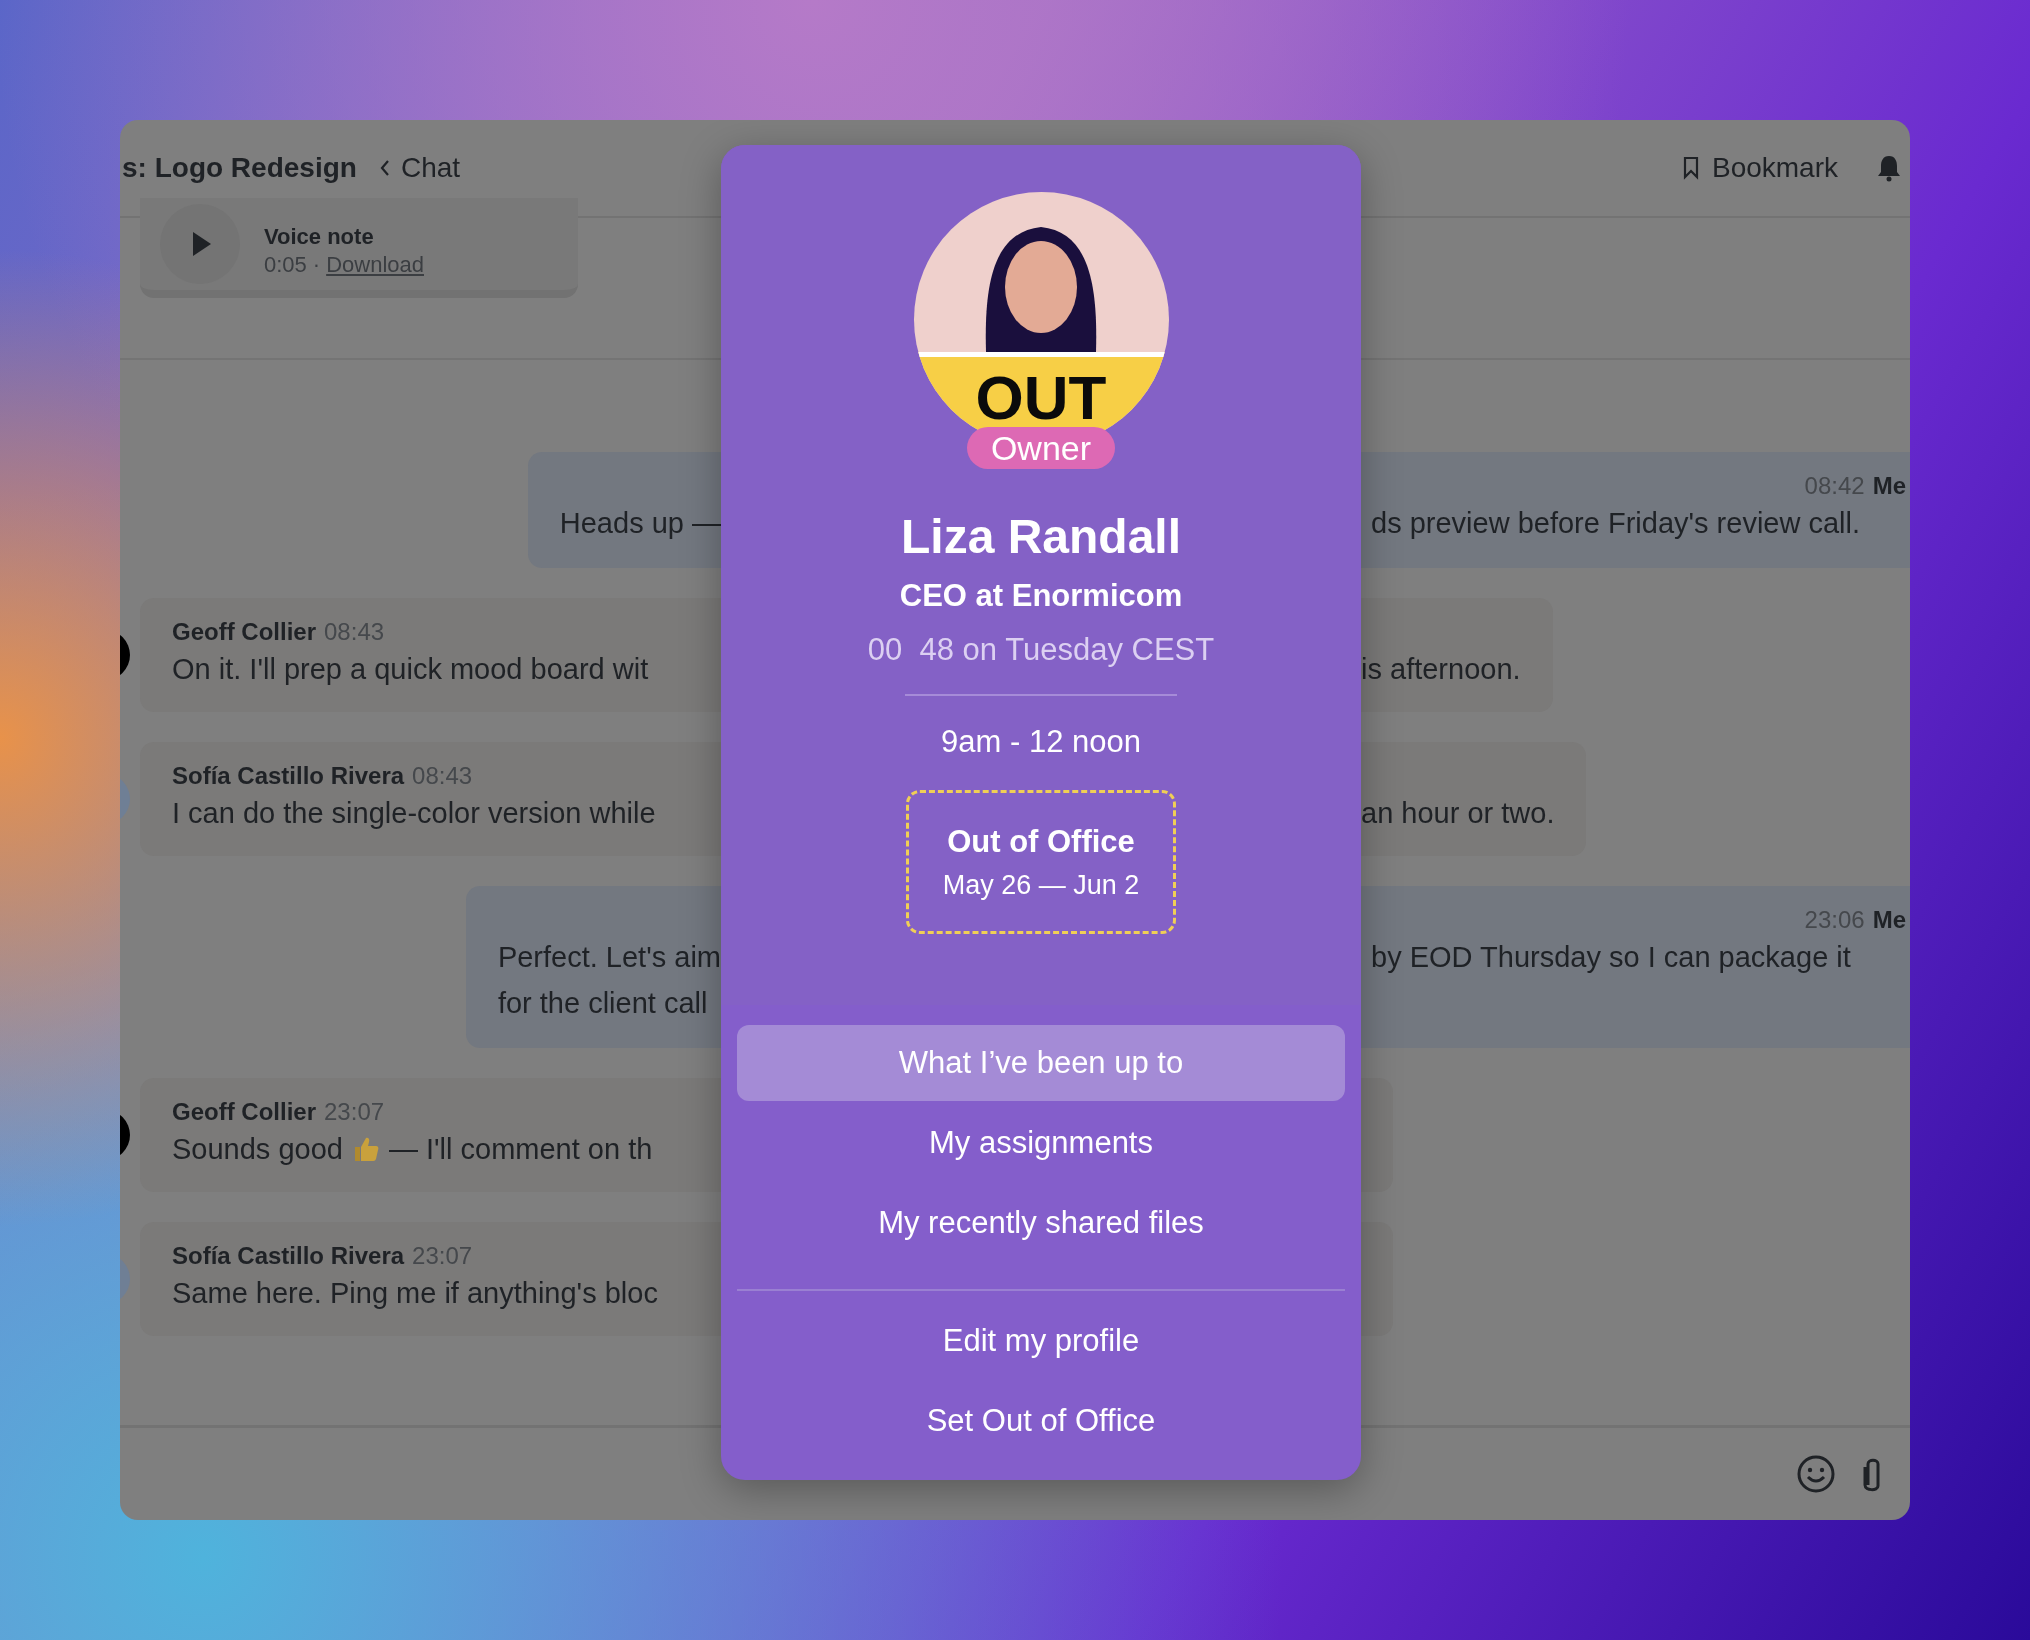 Image resolution: width=2030 pixels, height=1640 pixels. I want to click on menu-item: Edit my profile, so click(1041, 1341).